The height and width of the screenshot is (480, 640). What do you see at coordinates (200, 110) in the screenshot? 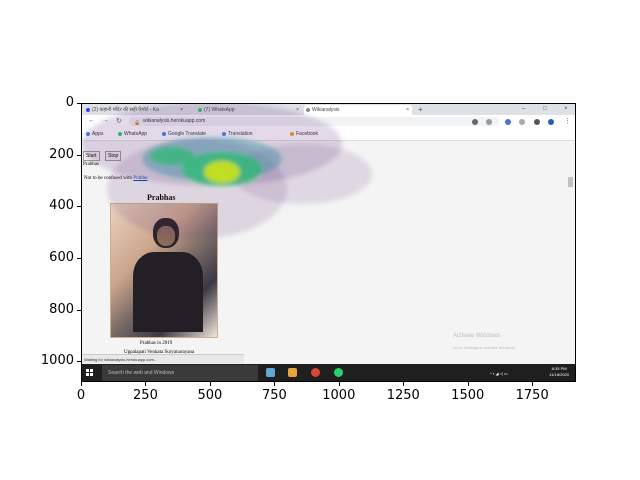
I see `whatsapp-icon` at bounding box center [200, 110].